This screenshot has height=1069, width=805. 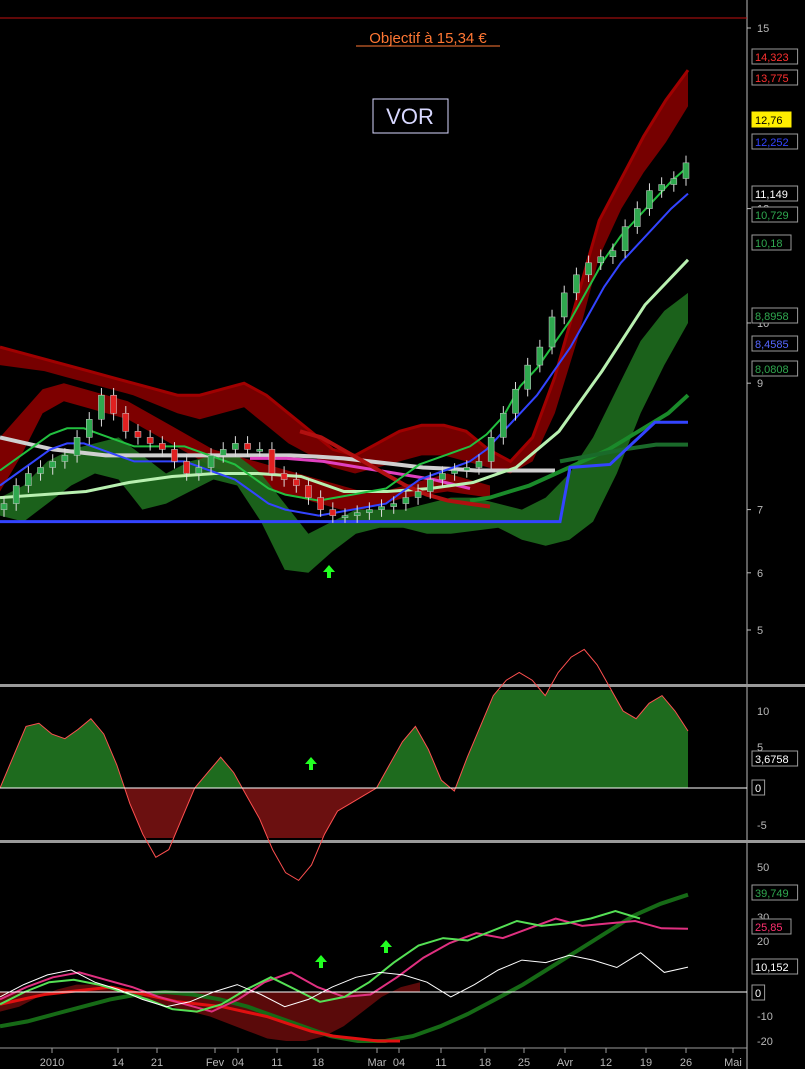 What do you see at coordinates (733, 1063) in the screenshot?
I see `x-tick-label: Mai` at bounding box center [733, 1063].